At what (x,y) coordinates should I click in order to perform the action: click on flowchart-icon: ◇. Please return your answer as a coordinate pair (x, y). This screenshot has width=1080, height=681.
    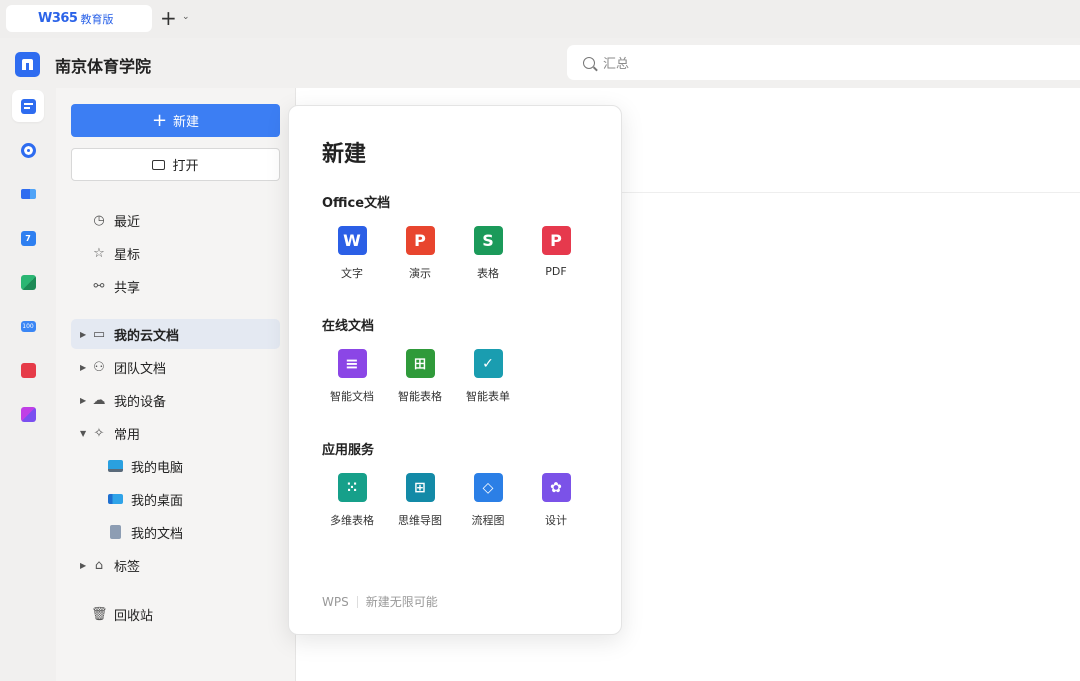
    Looking at the image, I should click on (488, 487).